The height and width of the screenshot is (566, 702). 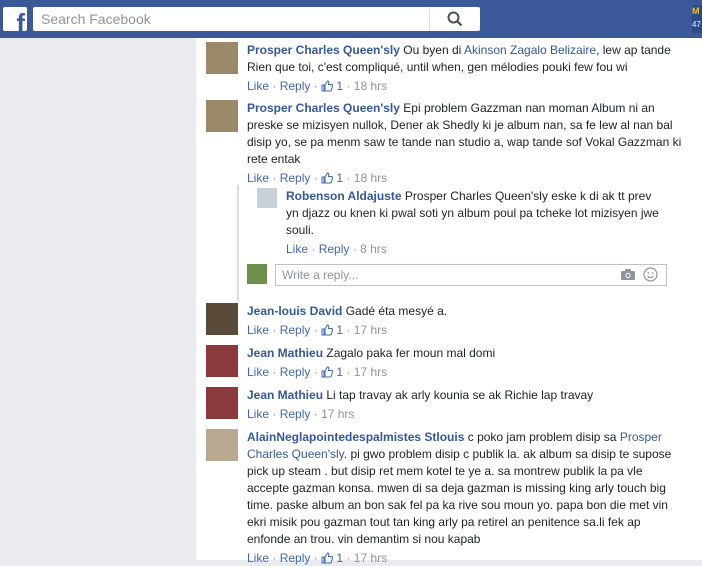 What do you see at coordinates (696, 11) in the screenshot?
I see `corner-badge-line1: M` at bounding box center [696, 11].